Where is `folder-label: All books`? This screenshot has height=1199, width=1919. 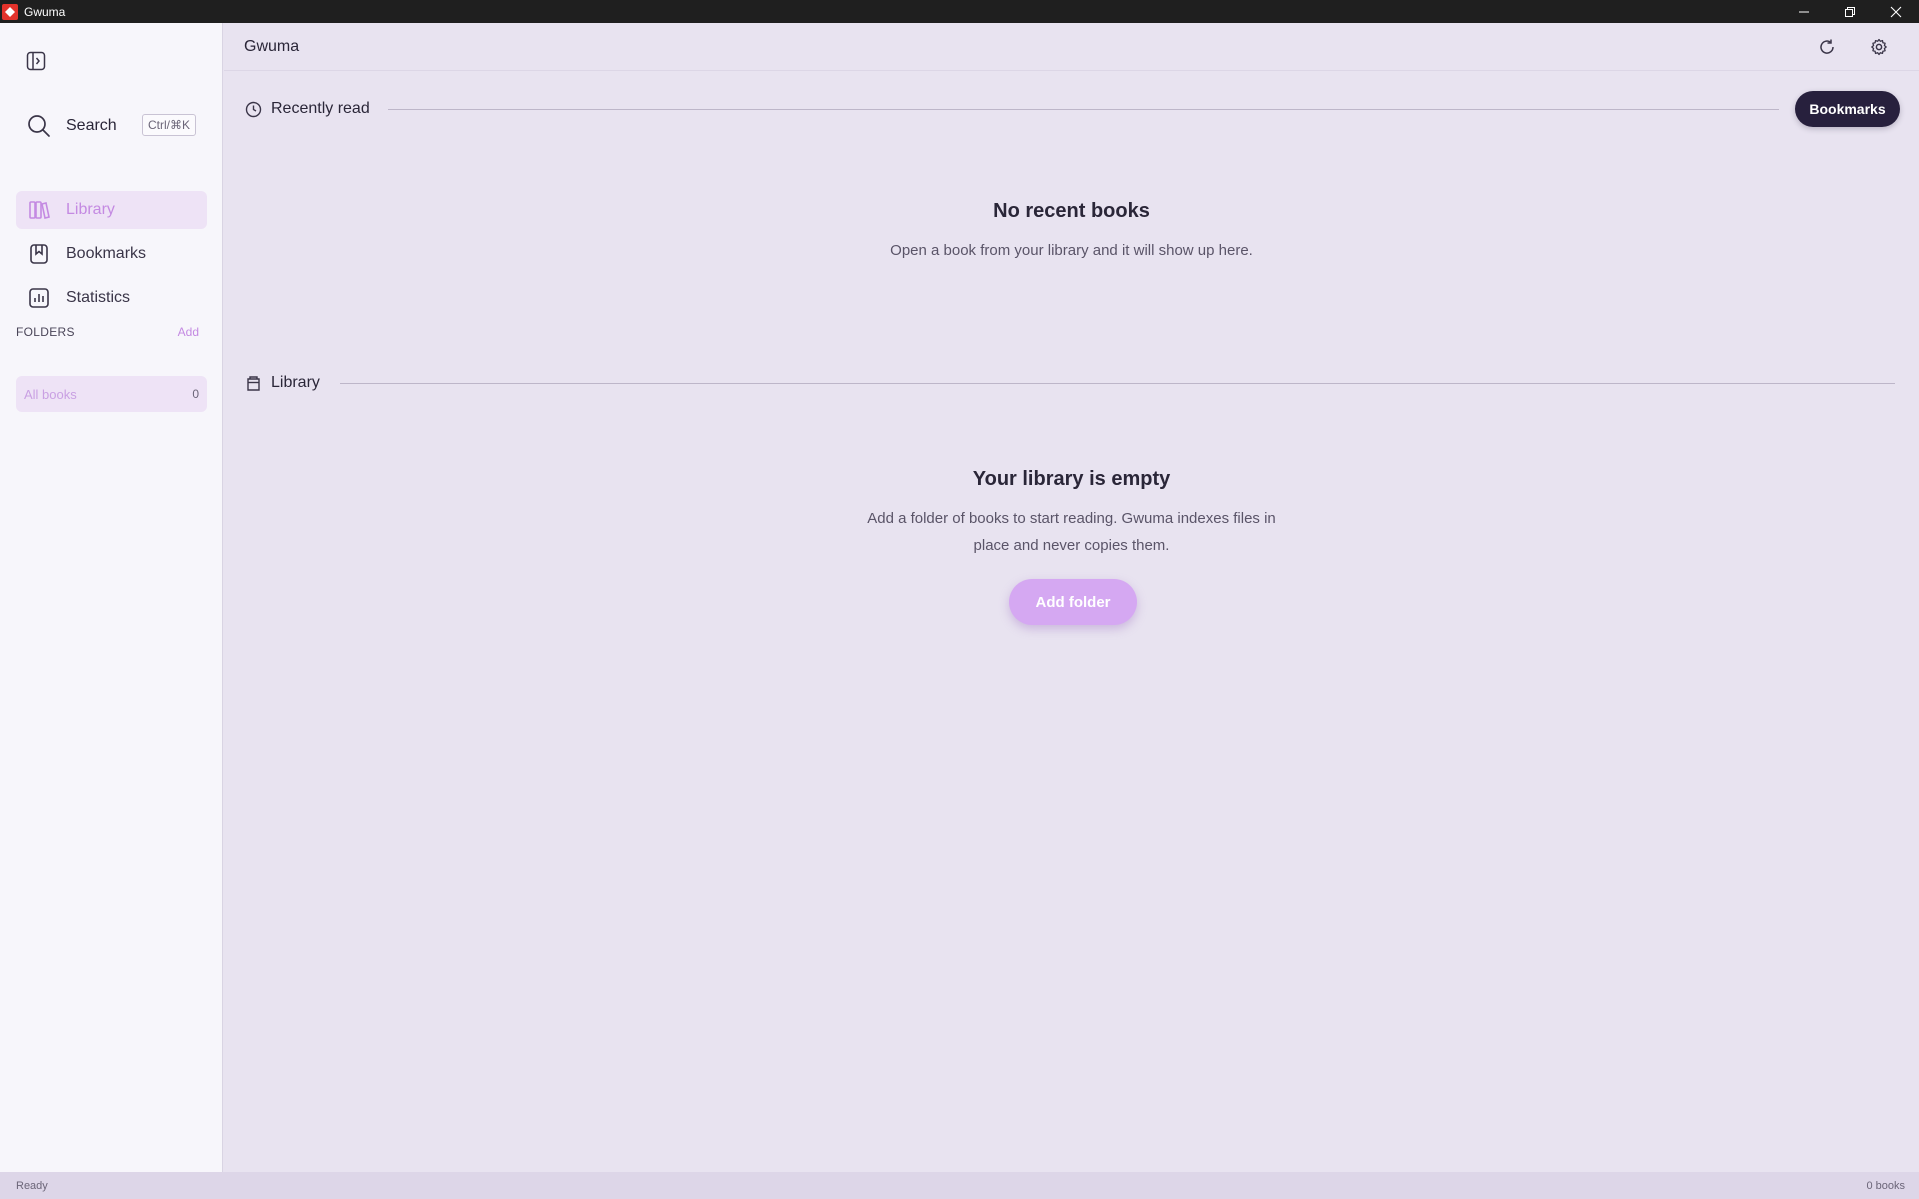 folder-label: All books is located at coordinates (50, 394).